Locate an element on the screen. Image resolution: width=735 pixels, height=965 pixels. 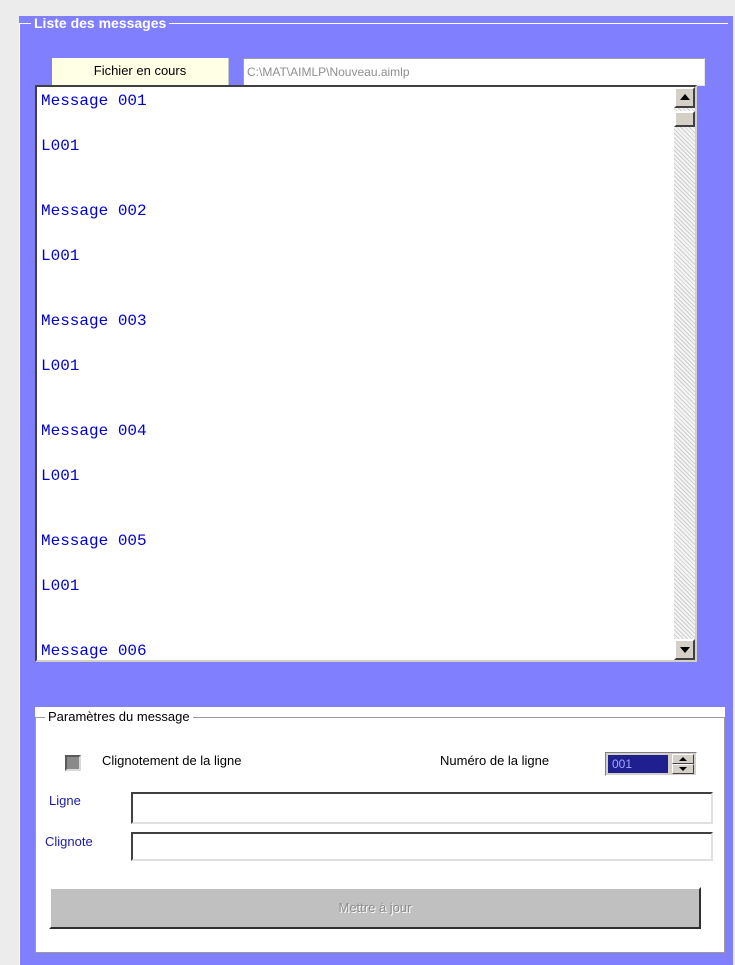
ligne-label: Ligne is located at coordinates (65, 800).